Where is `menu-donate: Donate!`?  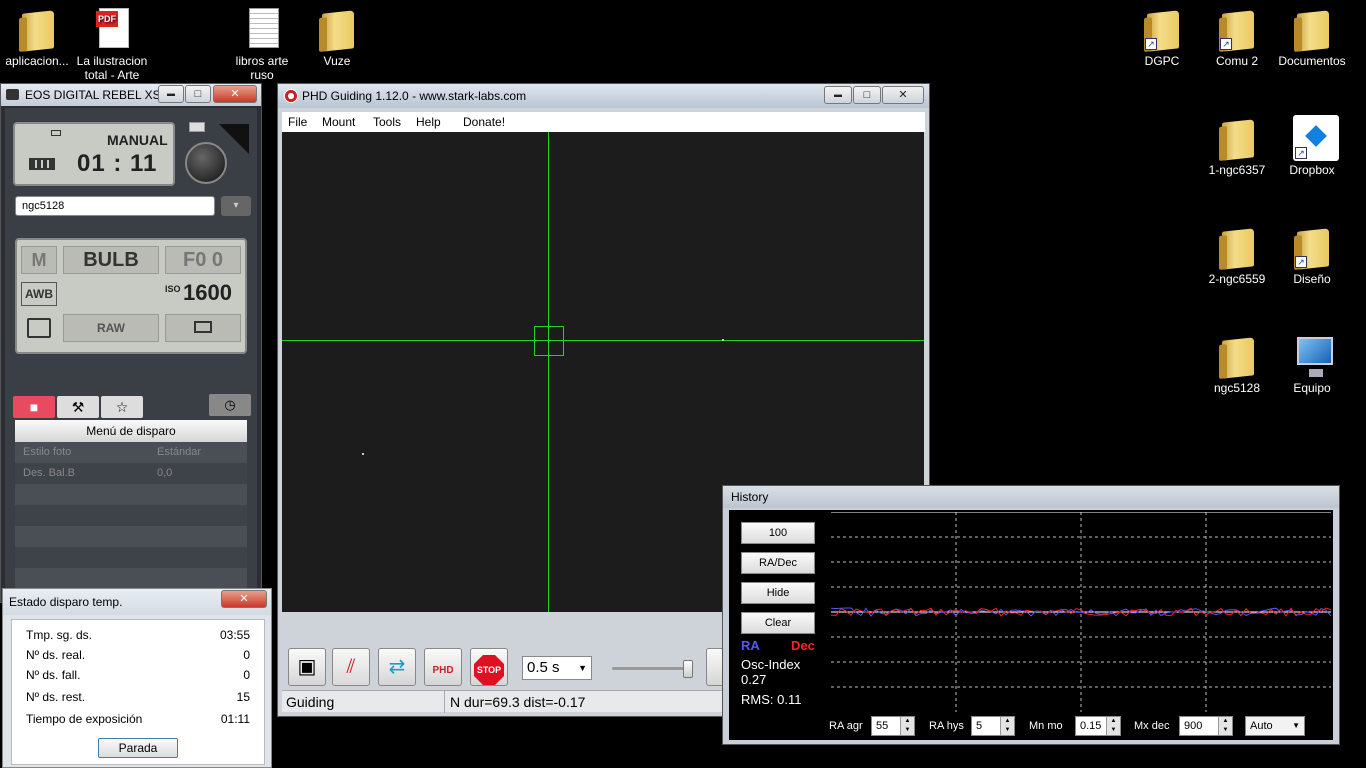
menu-donate: Donate! is located at coordinates (484, 122).